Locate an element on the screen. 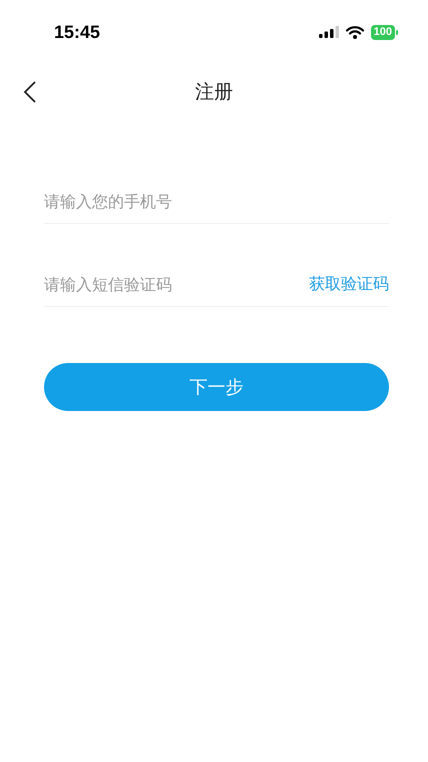 This screenshot has height=762, width=428. back-icon is located at coordinates (30, 92).